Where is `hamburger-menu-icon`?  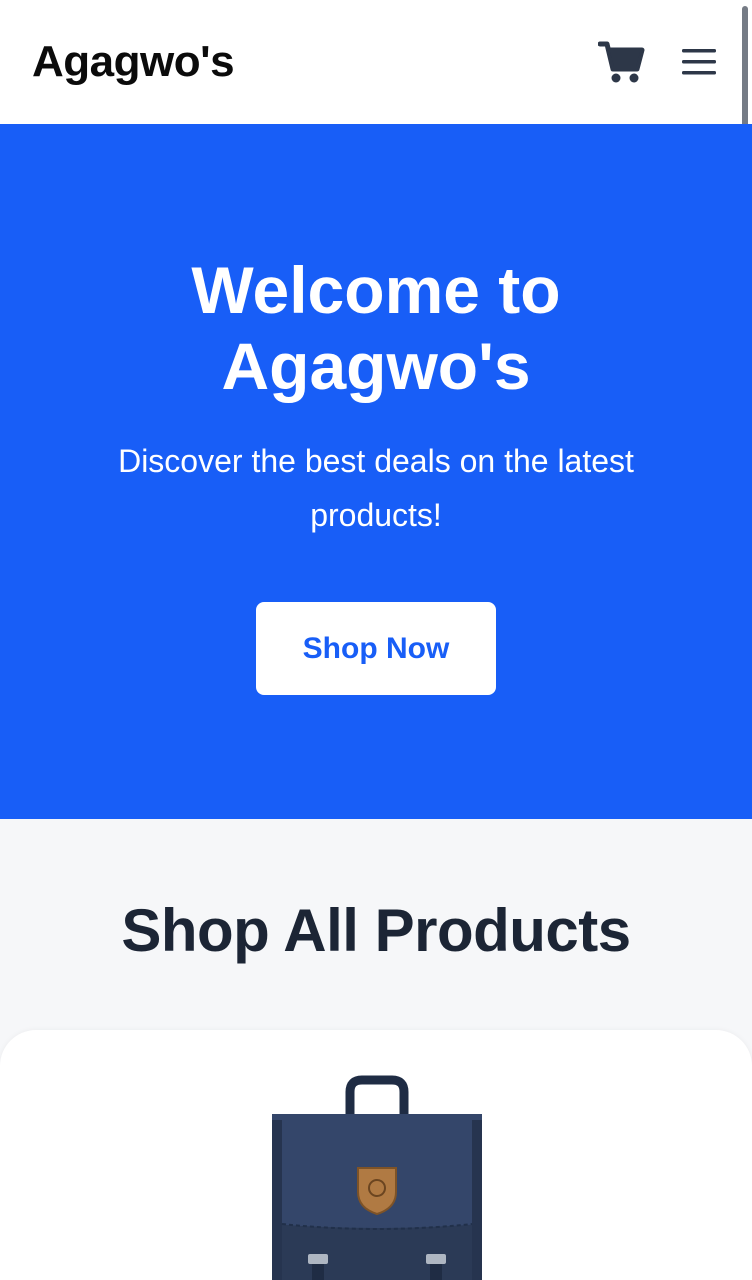 hamburger-menu-icon is located at coordinates (699, 62).